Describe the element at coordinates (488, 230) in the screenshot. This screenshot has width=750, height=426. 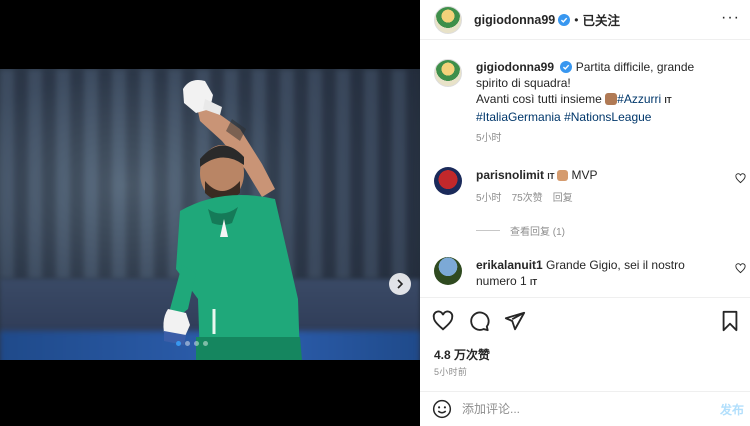
I see `reply-line-divider` at that location.